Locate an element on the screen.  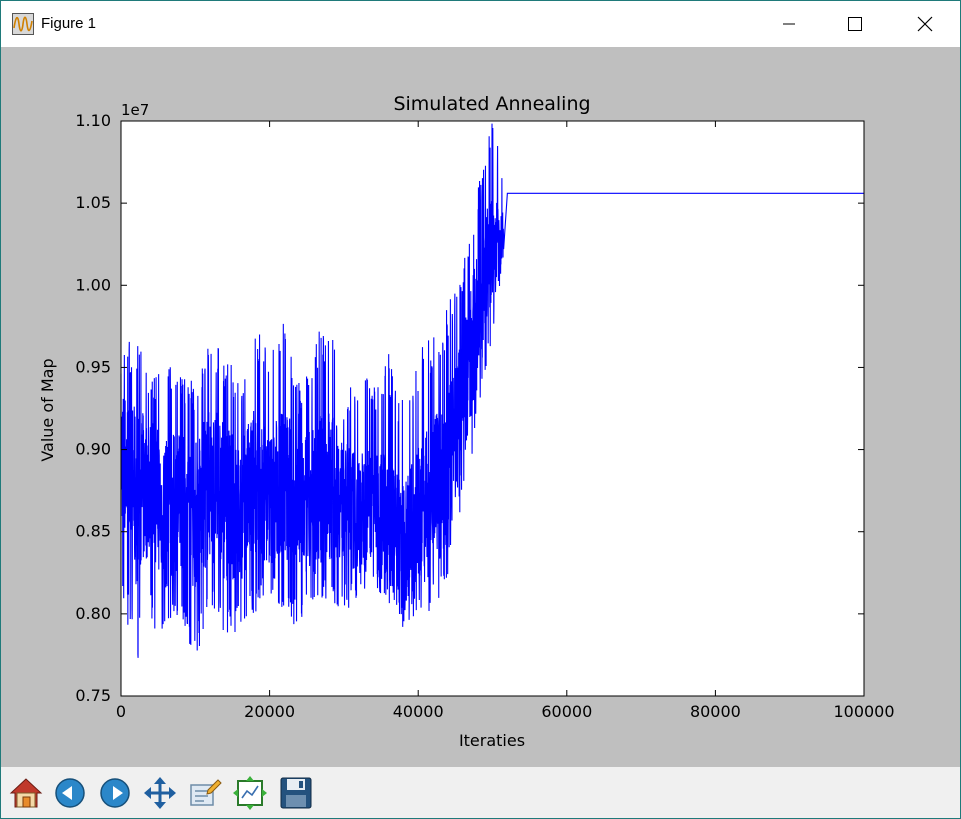
y-tick-label: 0.80 is located at coordinates (93, 613).